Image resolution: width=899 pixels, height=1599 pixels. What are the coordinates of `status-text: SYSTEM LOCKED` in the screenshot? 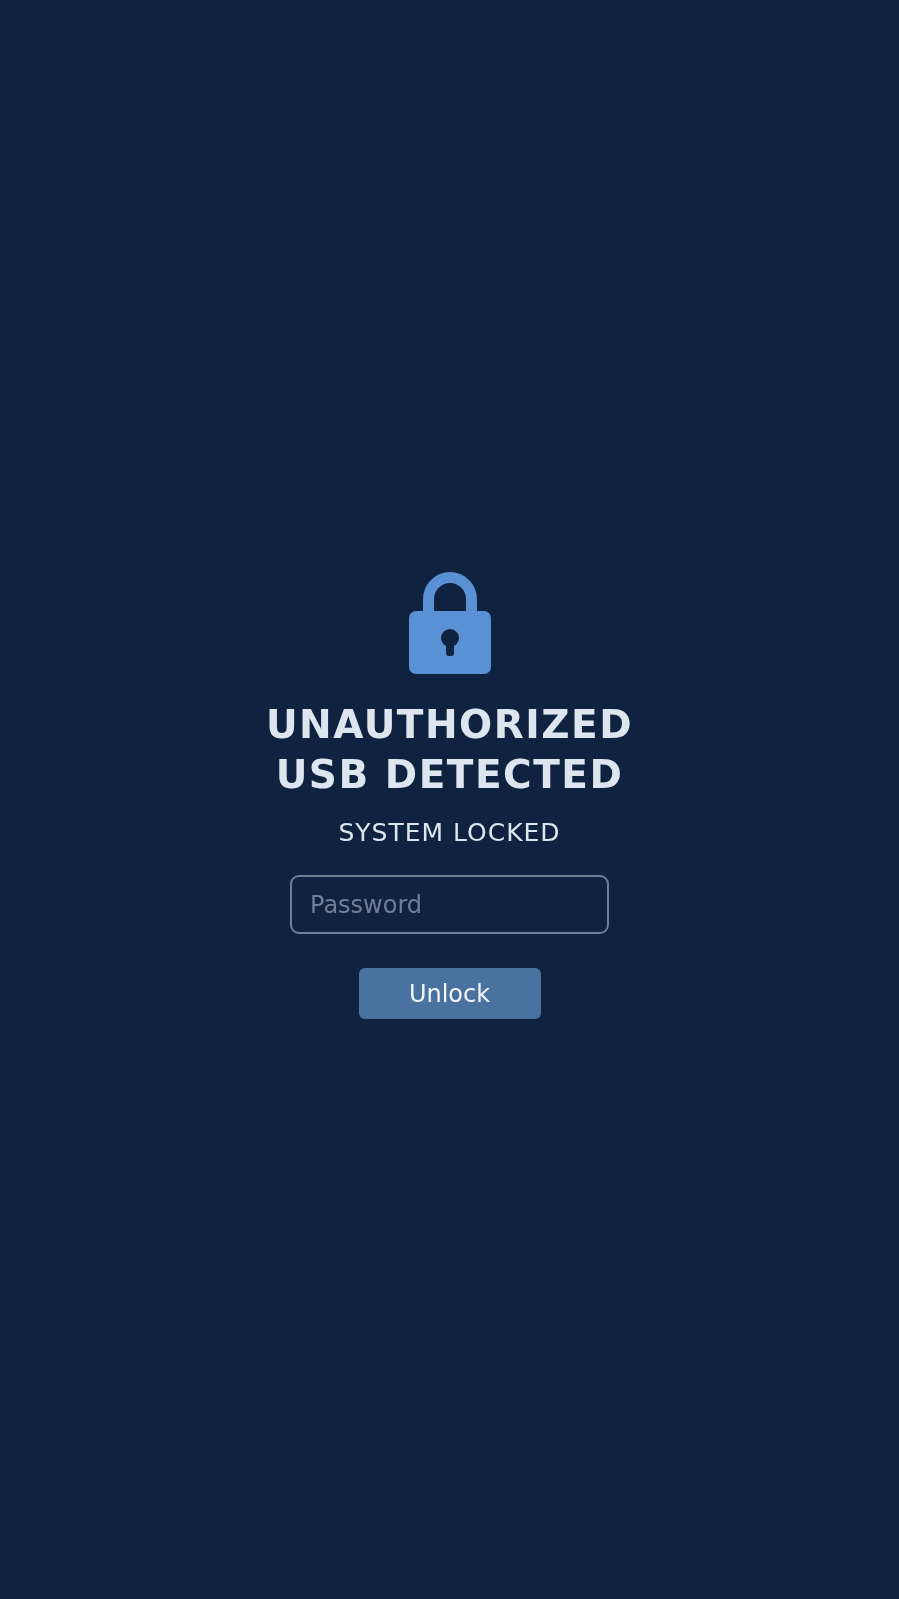 It's located at (449, 832).